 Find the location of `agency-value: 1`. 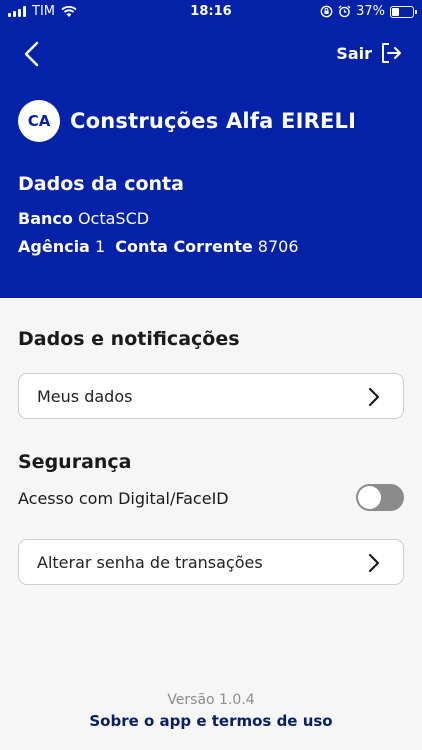

agency-value: 1 is located at coordinates (100, 246).